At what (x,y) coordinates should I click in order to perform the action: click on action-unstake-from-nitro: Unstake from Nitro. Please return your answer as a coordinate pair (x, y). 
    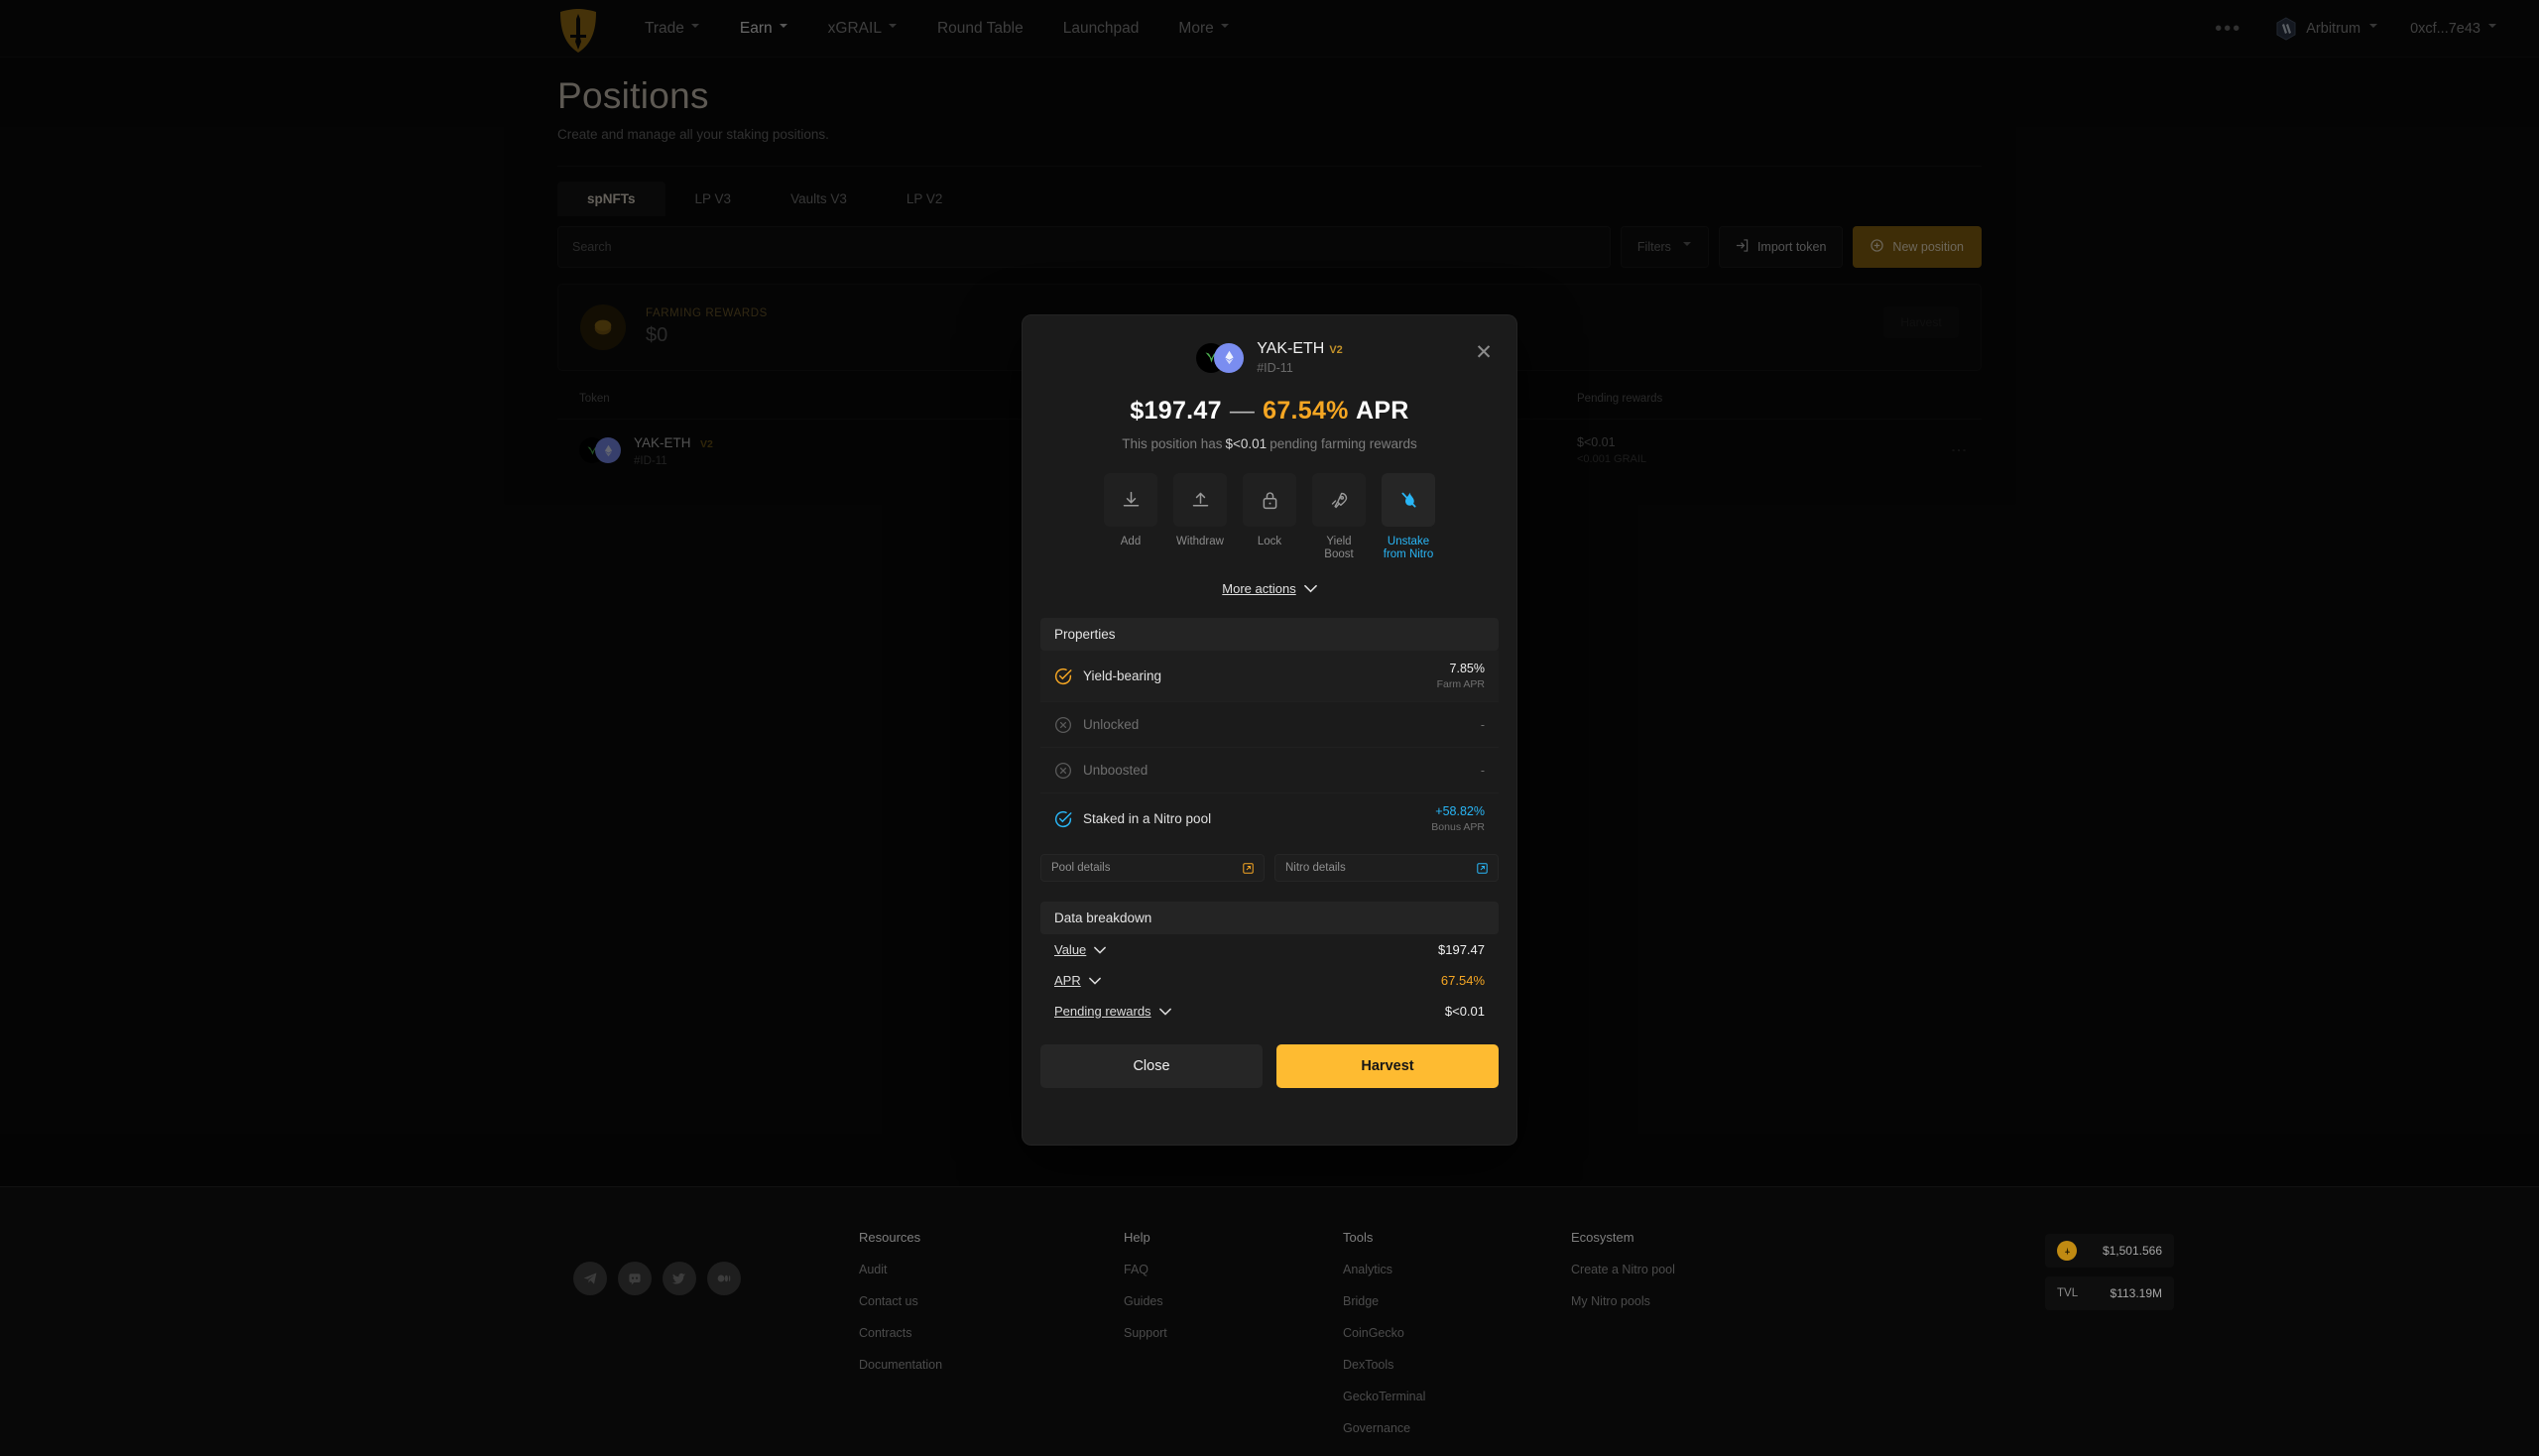
    Looking at the image, I should click on (1409, 517).